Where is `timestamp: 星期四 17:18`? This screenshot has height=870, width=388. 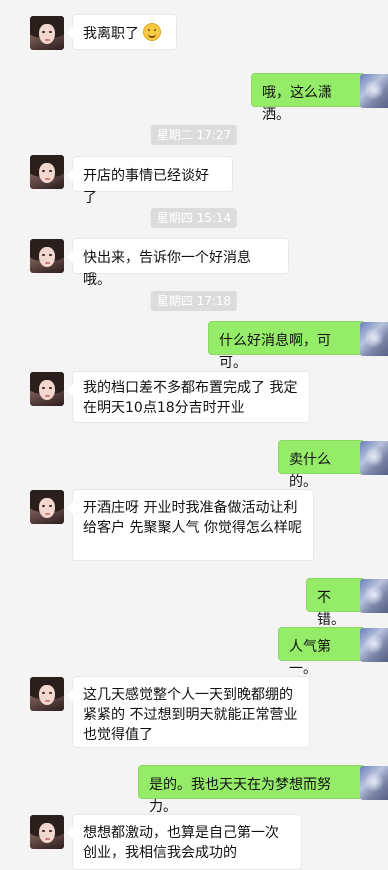 timestamp: 星期四 17:18 is located at coordinates (194, 301).